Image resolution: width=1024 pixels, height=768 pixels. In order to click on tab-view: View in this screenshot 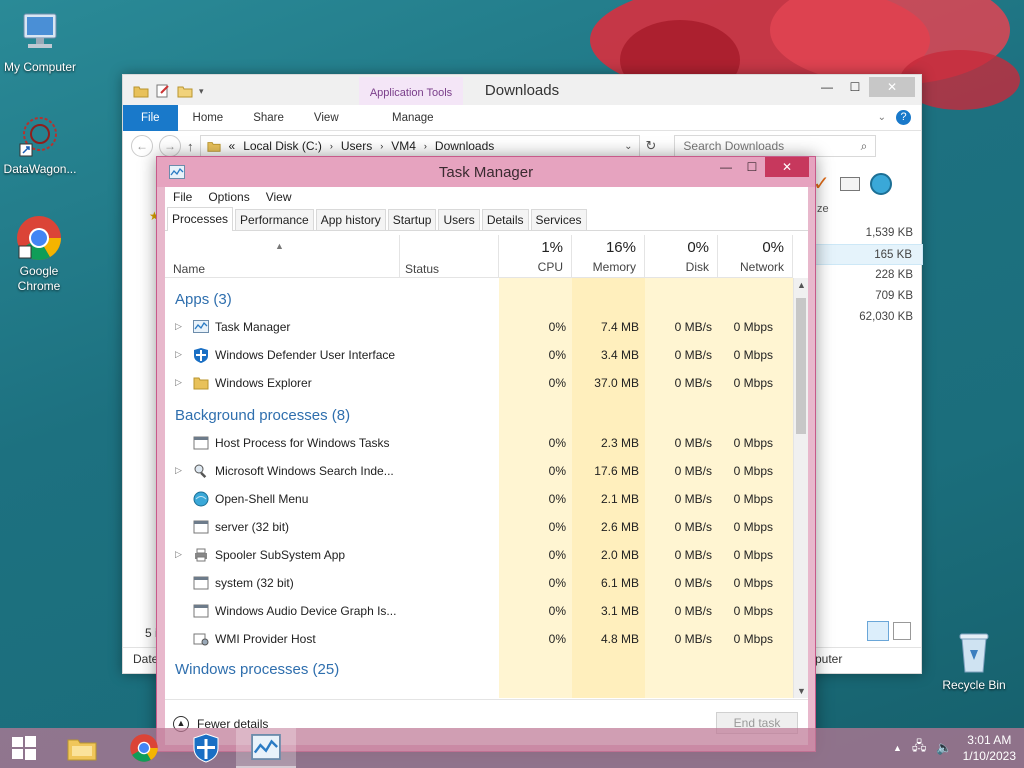, I will do `click(326, 118)`.